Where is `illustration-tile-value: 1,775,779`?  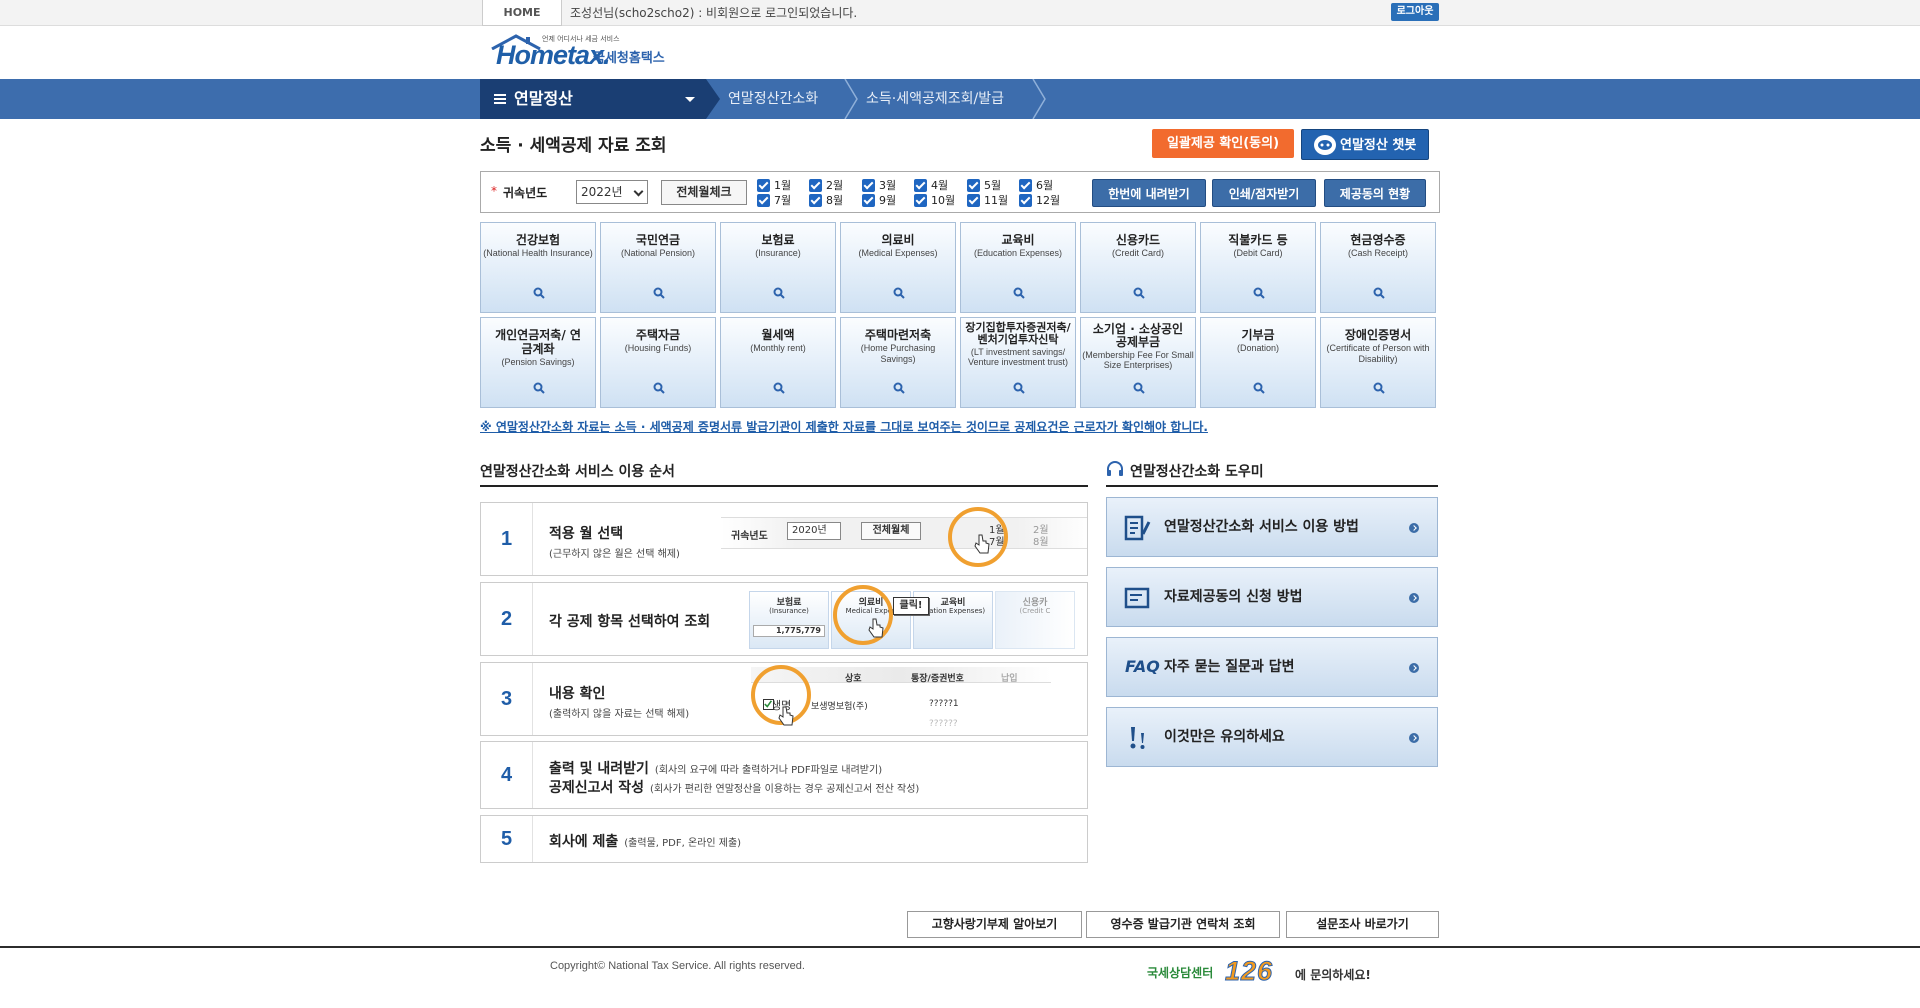 illustration-tile-value: 1,775,779 is located at coordinates (789, 631).